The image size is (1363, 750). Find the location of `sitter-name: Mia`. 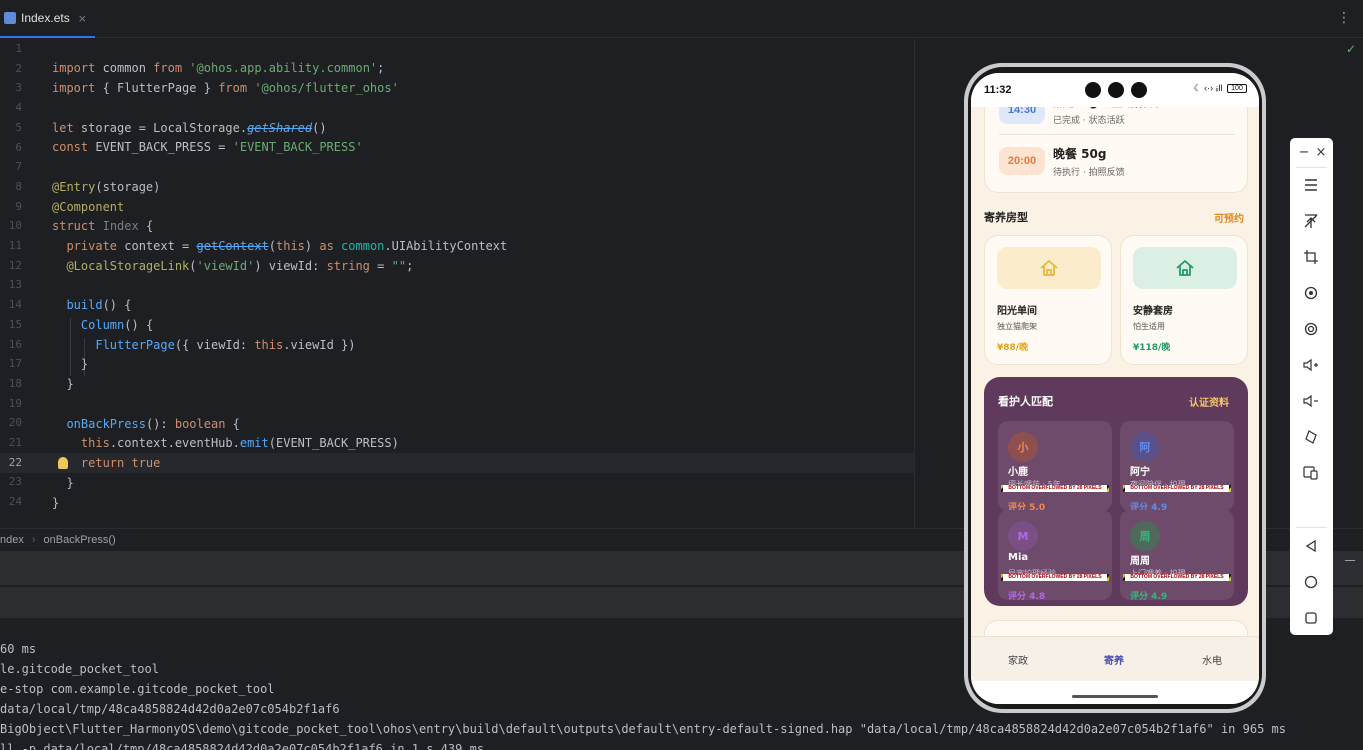

sitter-name: Mia is located at coordinates (1018, 557).